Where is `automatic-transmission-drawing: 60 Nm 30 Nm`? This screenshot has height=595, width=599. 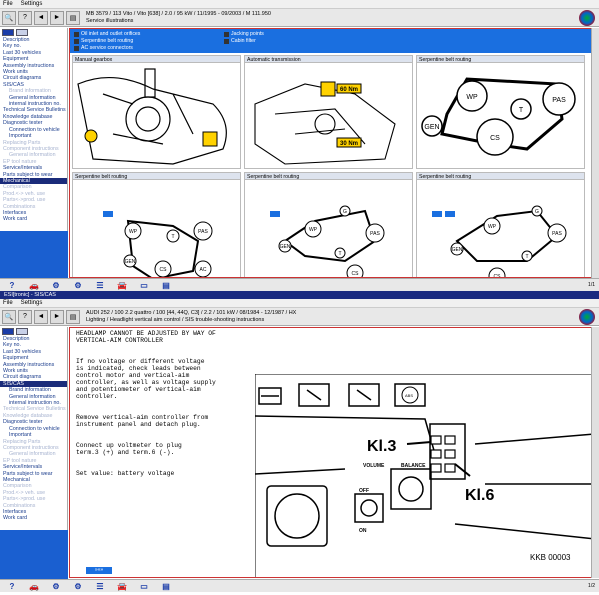
automatic-transmission-drawing: 60 Nm 30 Nm is located at coordinates (325, 123).